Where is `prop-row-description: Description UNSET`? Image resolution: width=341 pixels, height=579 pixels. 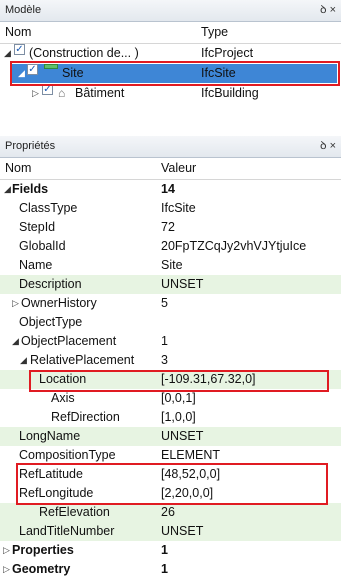 prop-row-description: Description UNSET is located at coordinates (170, 284).